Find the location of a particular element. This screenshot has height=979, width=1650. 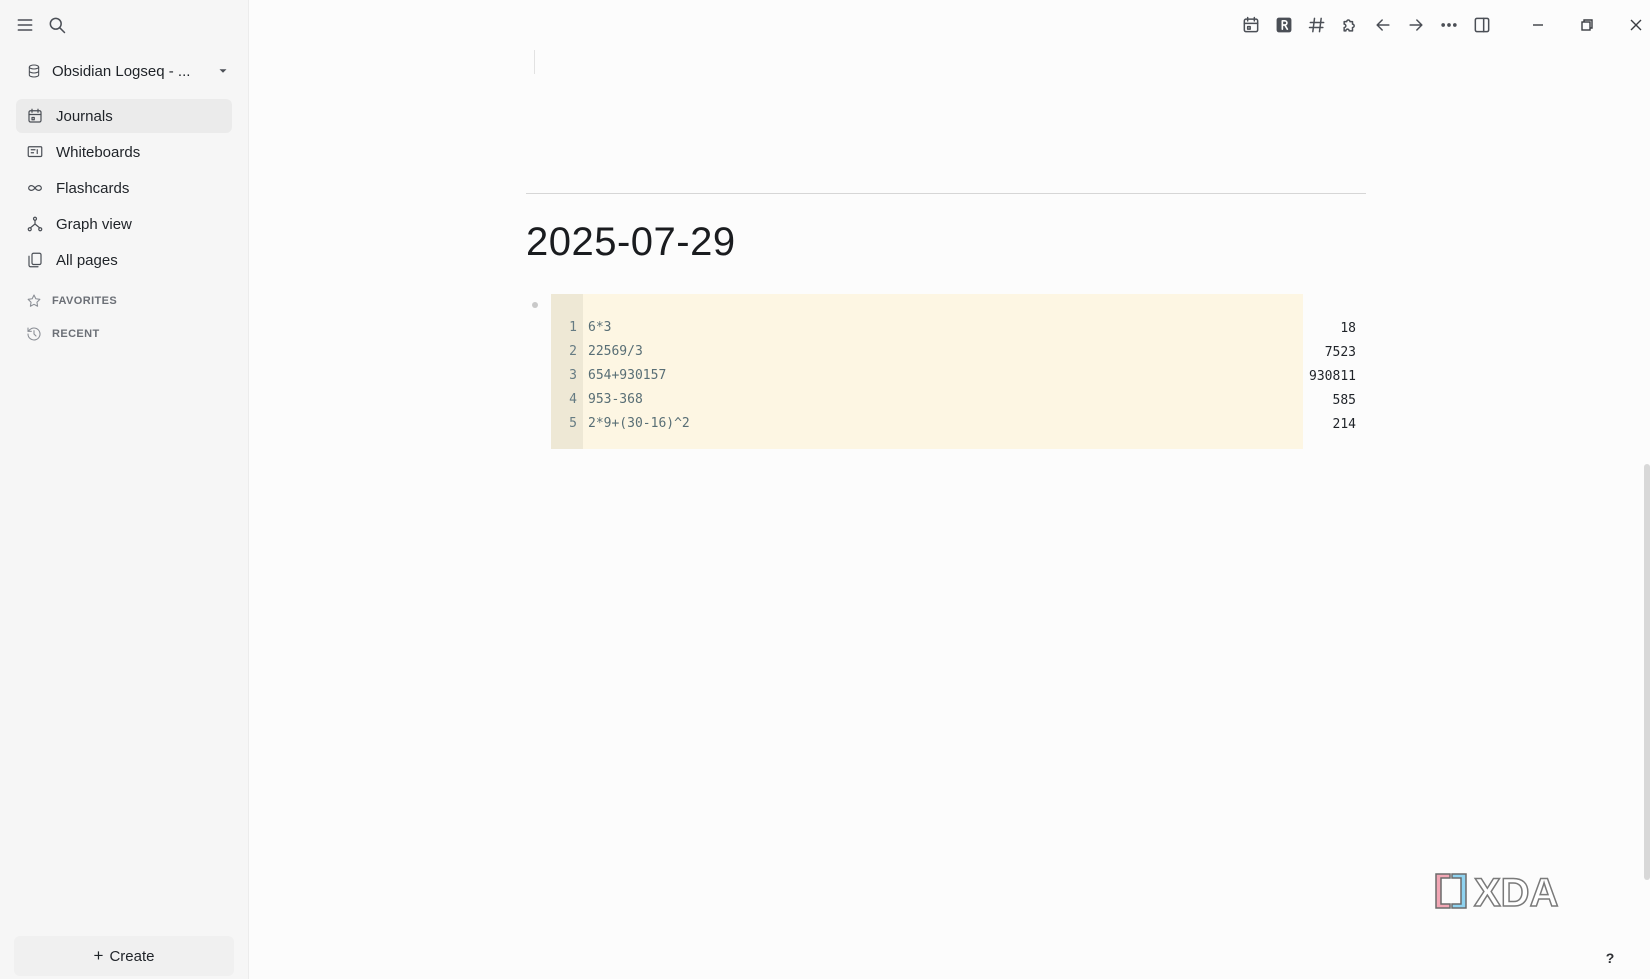

help-button: ? is located at coordinates (1610, 958).